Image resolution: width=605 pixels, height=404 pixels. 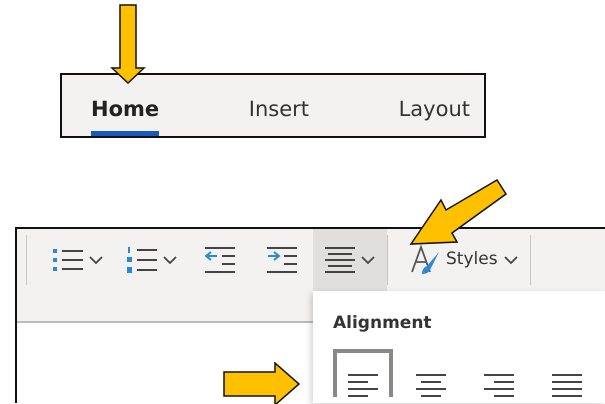 What do you see at coordinates (383, 323) in the screenshot?
I see `menu-title: Alignment` at bounding box center [383, 323].